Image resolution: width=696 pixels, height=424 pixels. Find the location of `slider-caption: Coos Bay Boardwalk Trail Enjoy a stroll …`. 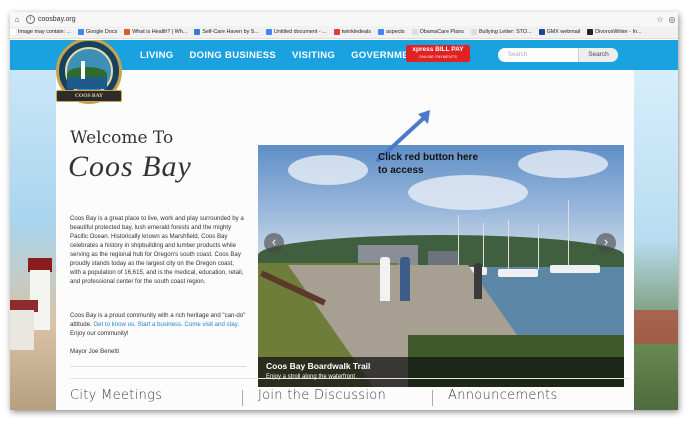

slider-caption: Coos Bay Boardwalk Trail Enjoy a stroll … is located at coordinates (441, 372).